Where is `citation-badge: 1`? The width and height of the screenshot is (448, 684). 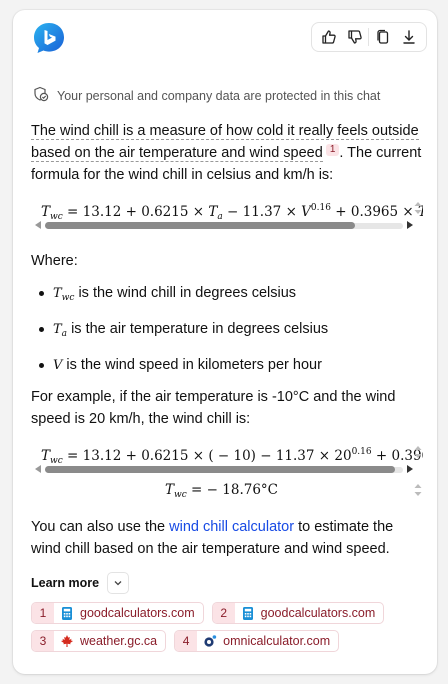 citation-badge: 1 is located at coordinates (332, 150).